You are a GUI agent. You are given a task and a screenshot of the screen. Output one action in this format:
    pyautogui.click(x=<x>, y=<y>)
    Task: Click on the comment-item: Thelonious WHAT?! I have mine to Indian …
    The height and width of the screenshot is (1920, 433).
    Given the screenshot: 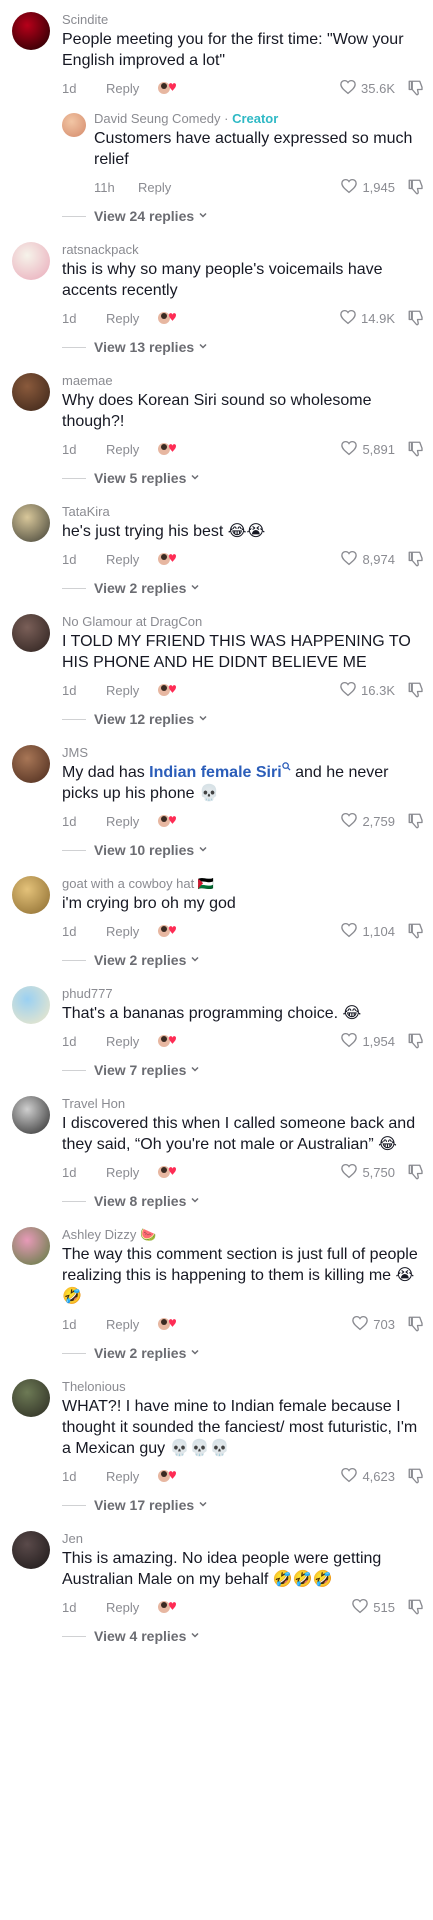 What is the action you would take?
    pyautogui.click(x=216, y=1443)
    